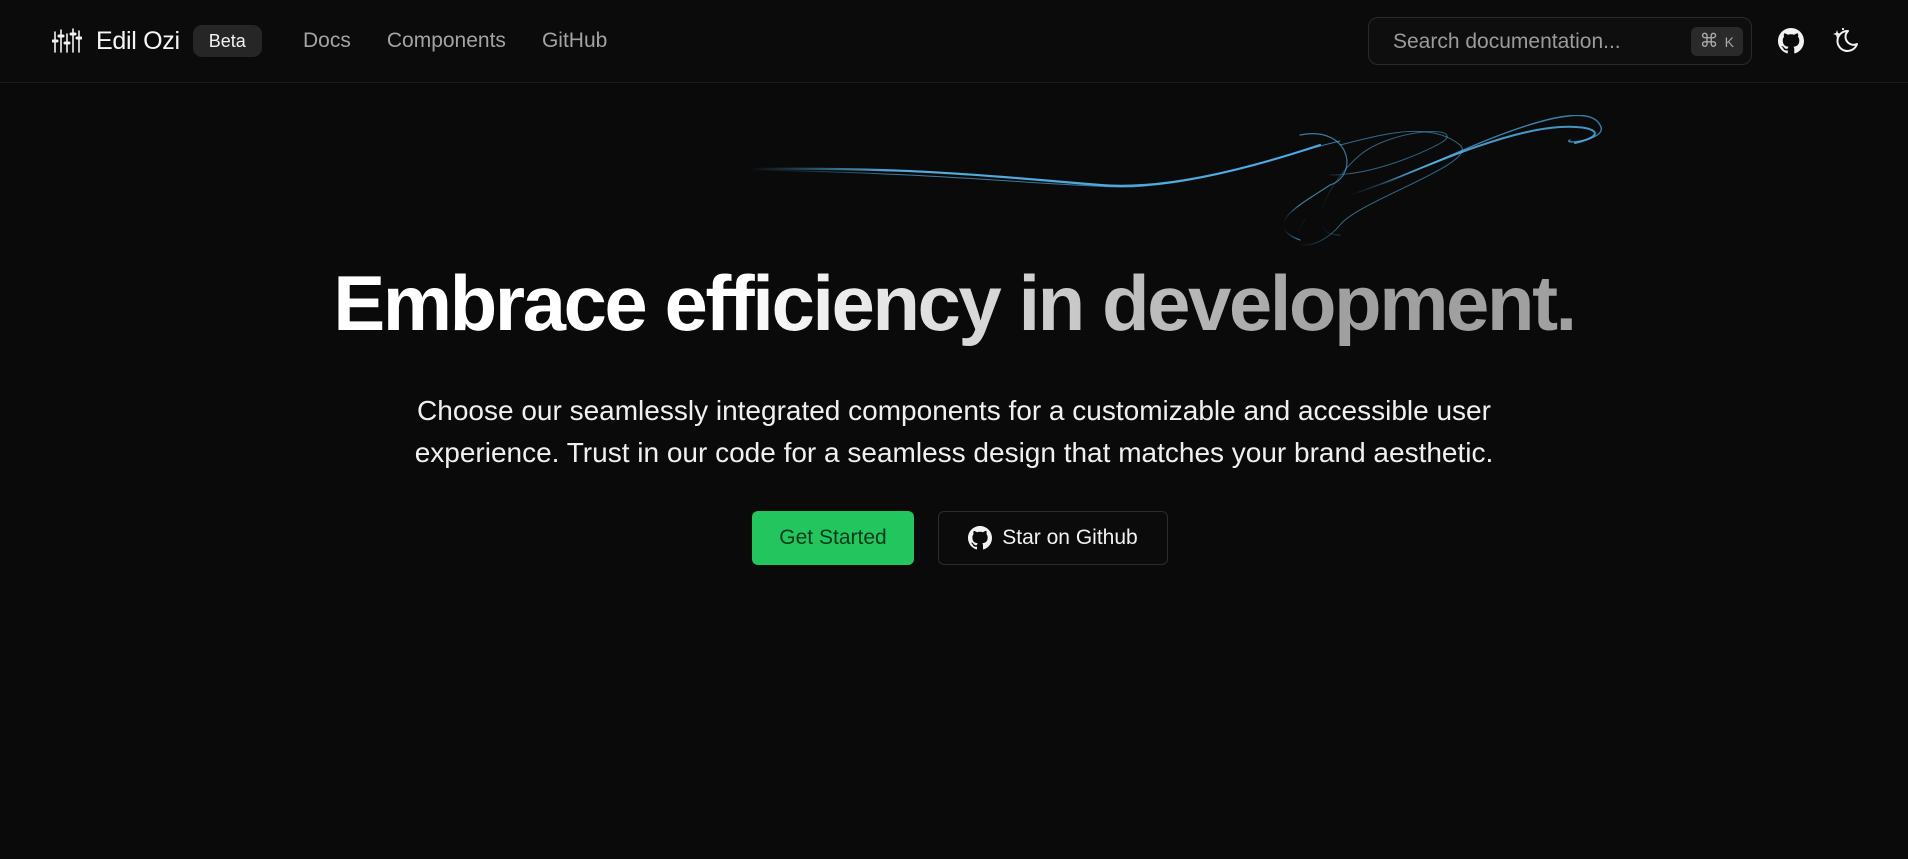 The width and height of the screenshot is (1908, 859). Describe the element at coordinates (446, 41) in the screenshot. I see `nav-components-link: Components` at that location.